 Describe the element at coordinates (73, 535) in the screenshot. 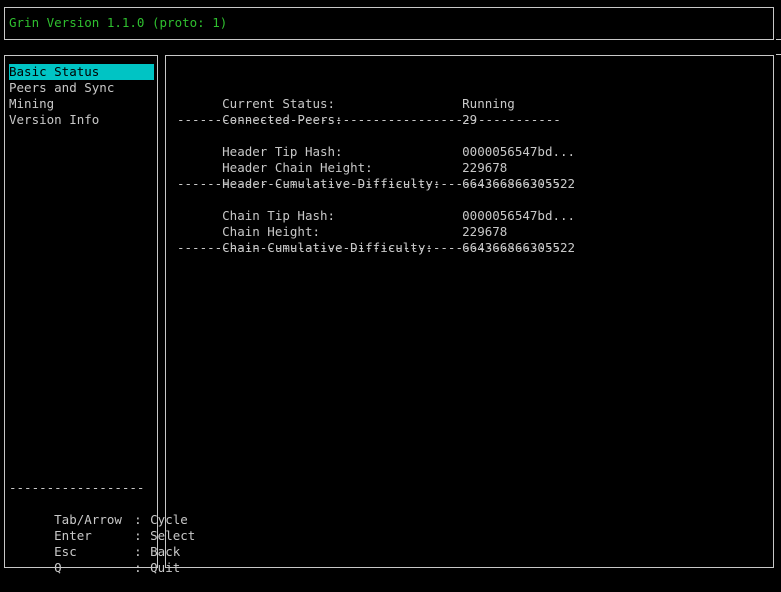

I see `help-key: Enter` at that location.